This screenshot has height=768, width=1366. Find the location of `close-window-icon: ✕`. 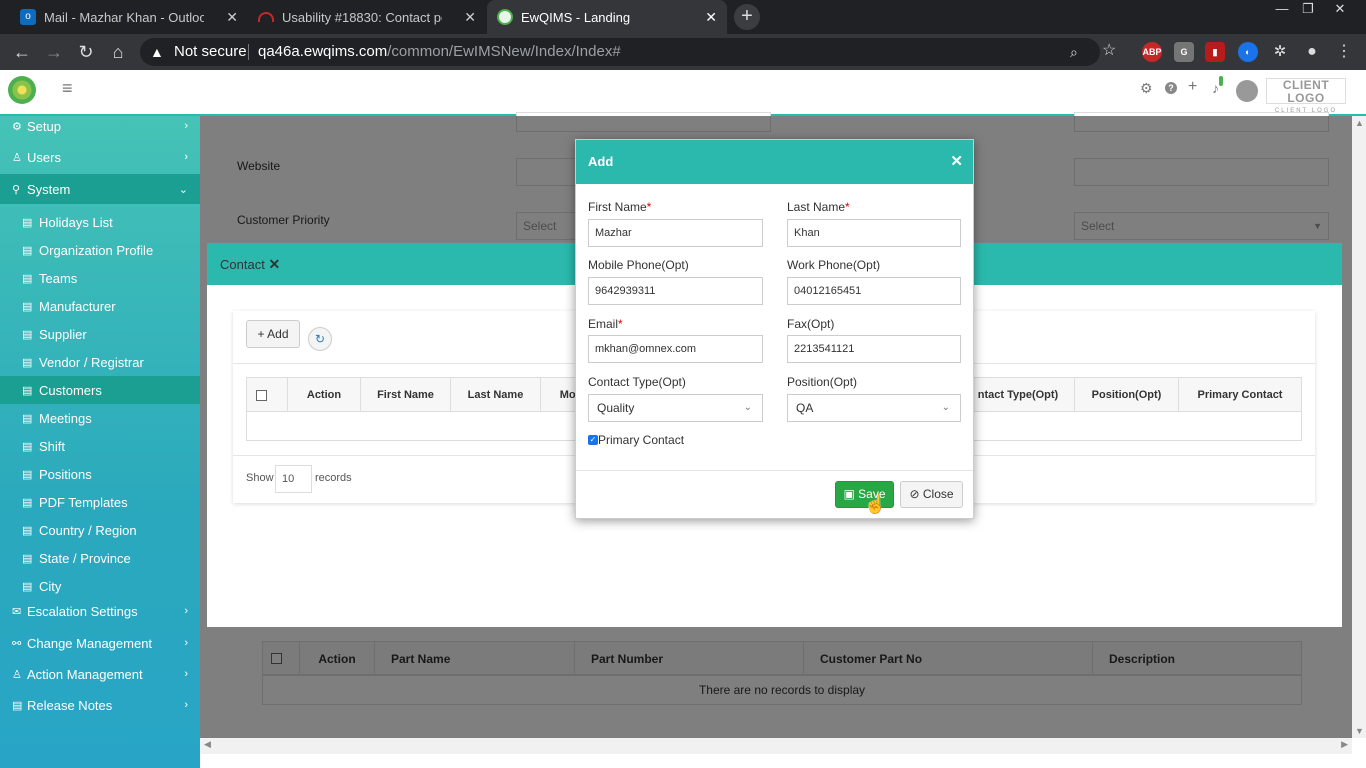

close-window-icon: ✕ is located at coordinates (1340, 10).